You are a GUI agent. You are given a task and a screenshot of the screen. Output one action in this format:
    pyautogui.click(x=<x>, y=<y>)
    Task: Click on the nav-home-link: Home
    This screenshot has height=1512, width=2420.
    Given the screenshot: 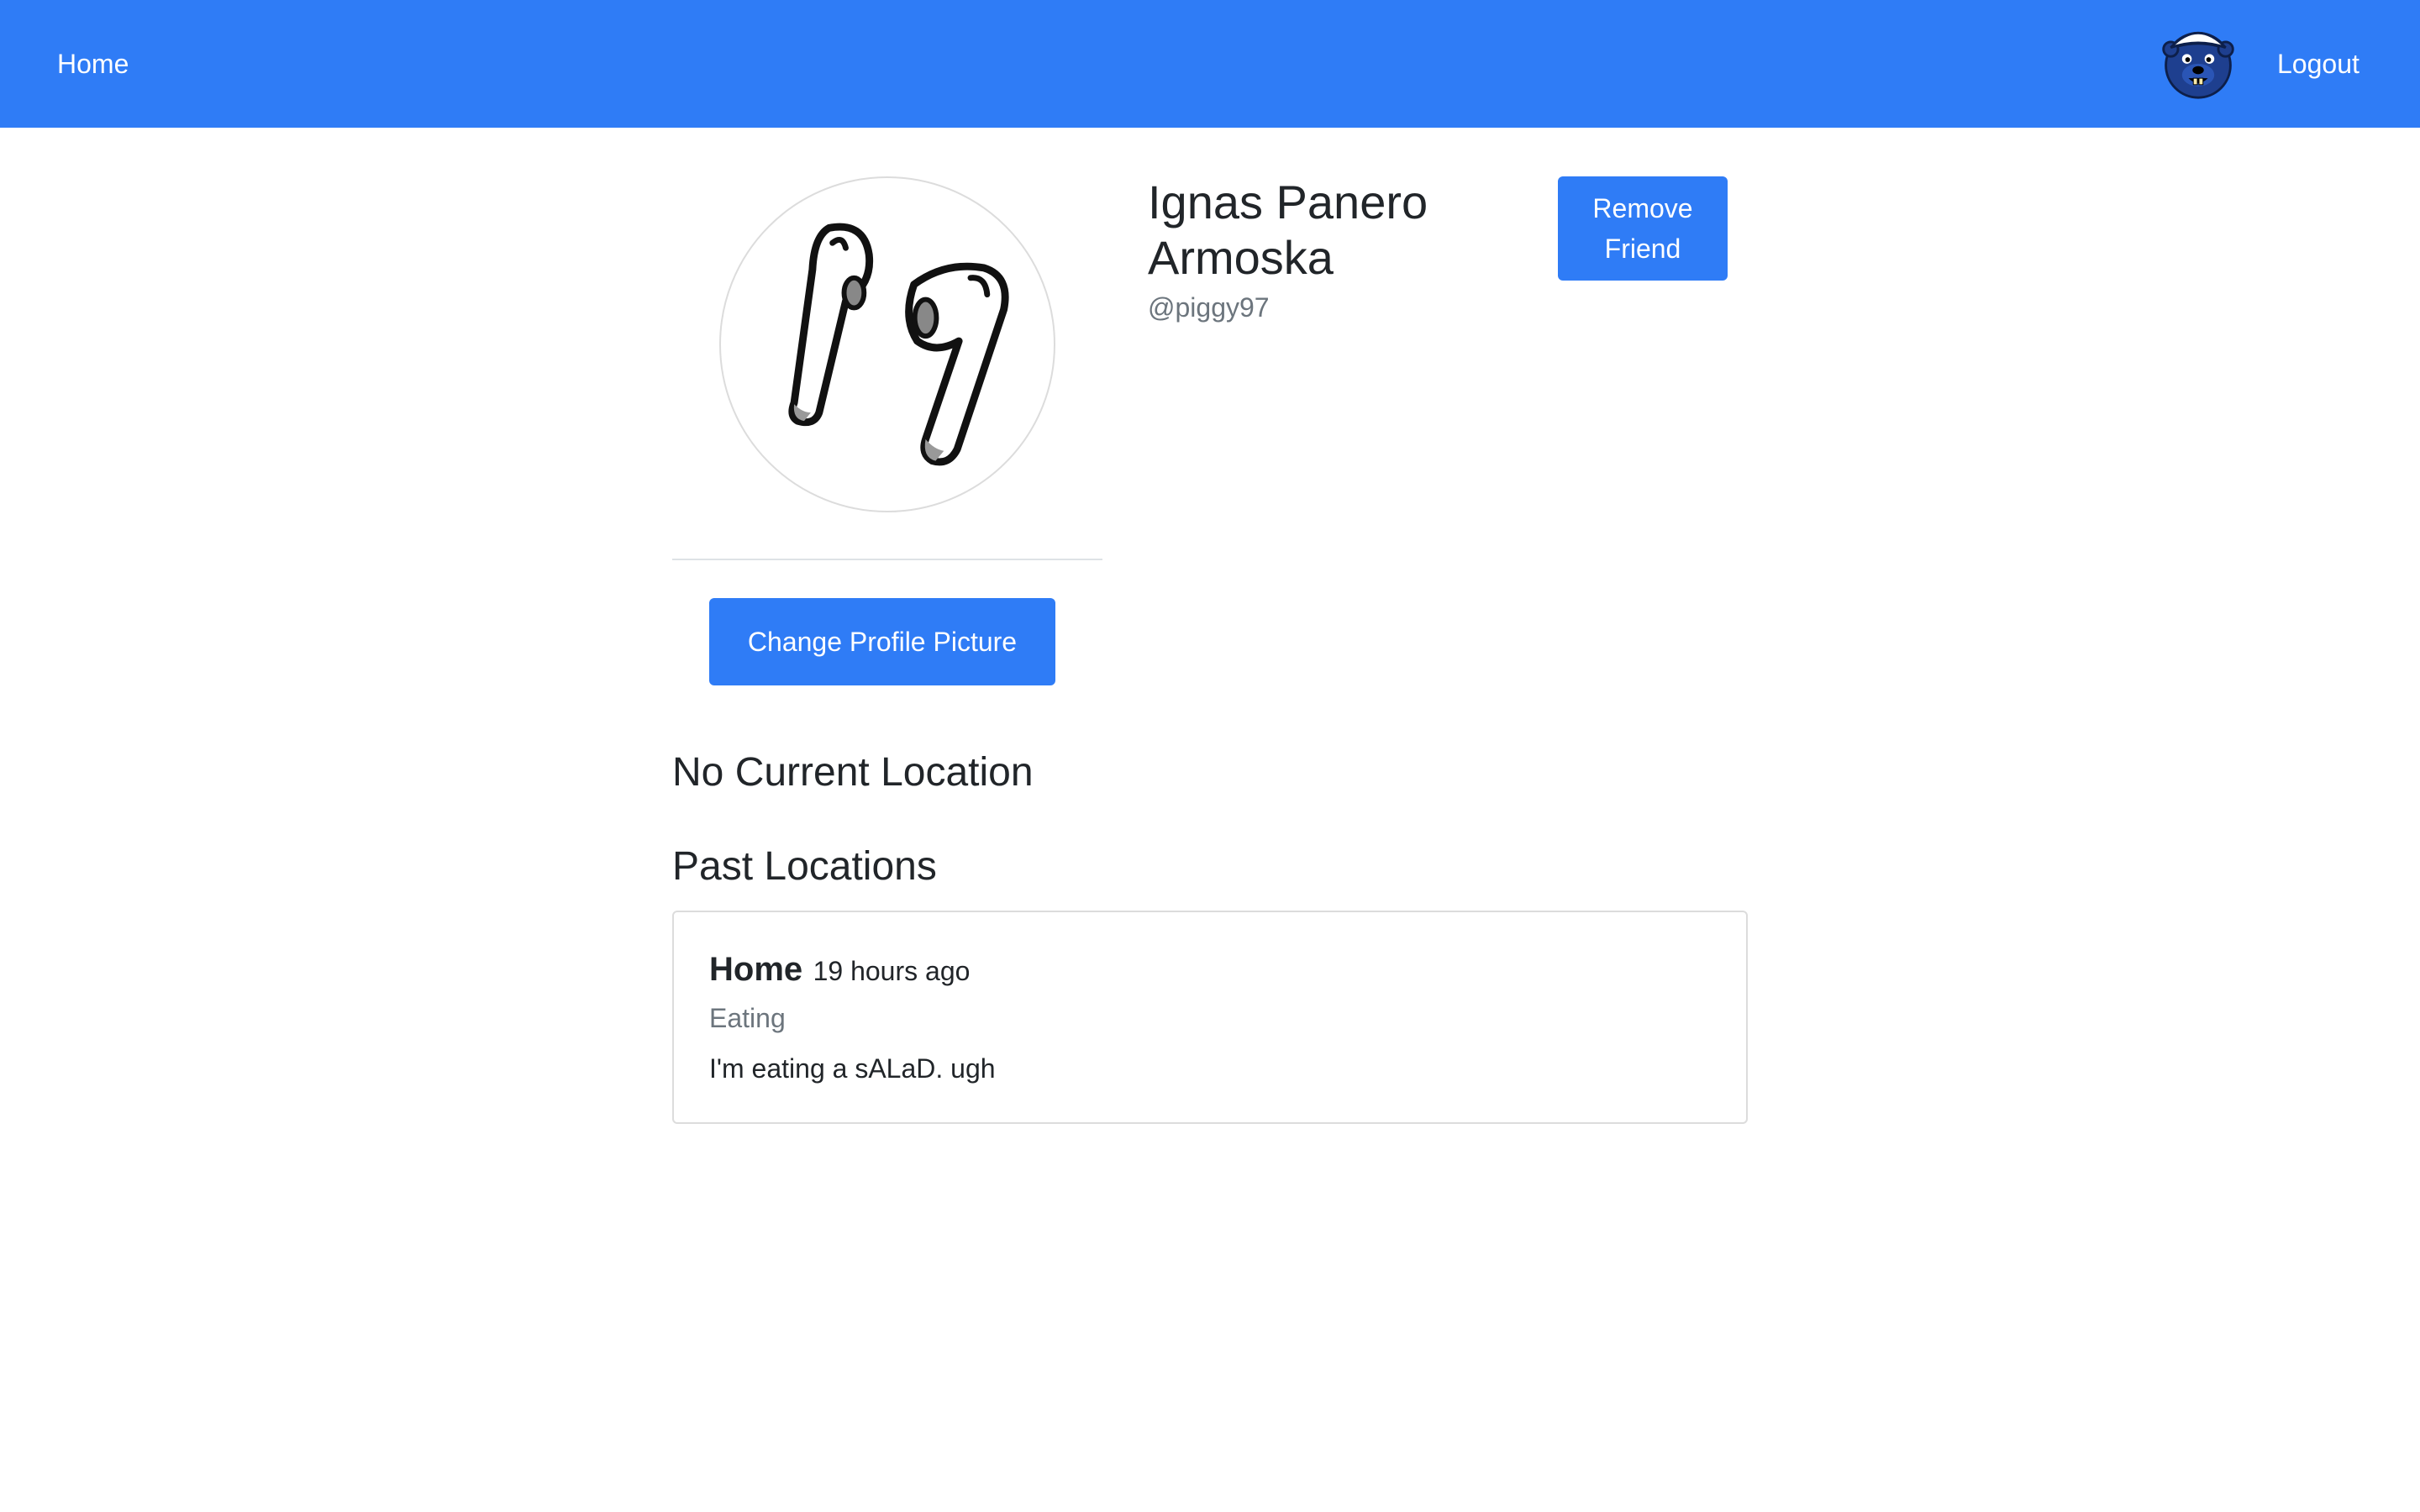 What is the action you would take?
    pyautogui.click(x=93, y=64)
    